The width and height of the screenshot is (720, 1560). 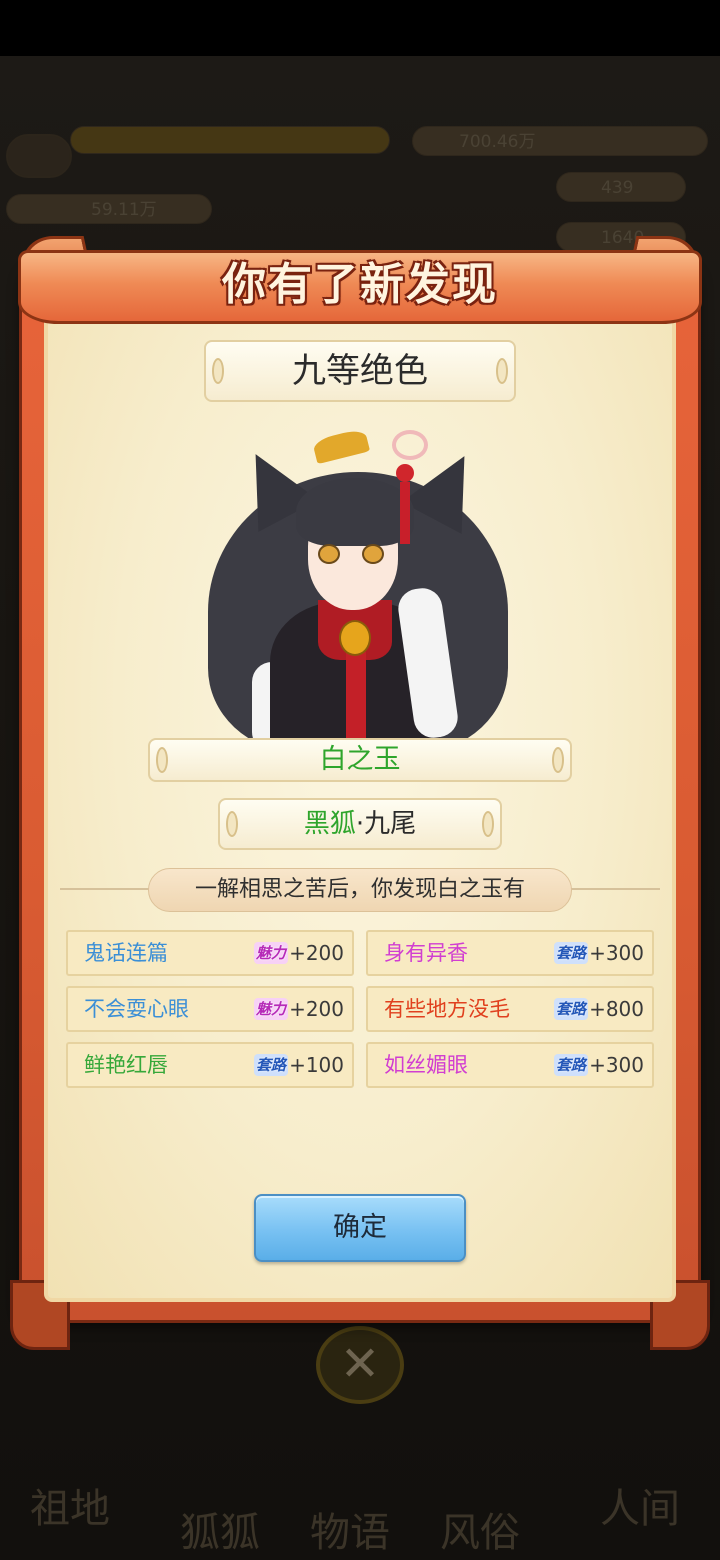 What do you see at coordinates (360, 28) in the screenshot?
I see `status-bar` at bounding box center [360, 28].